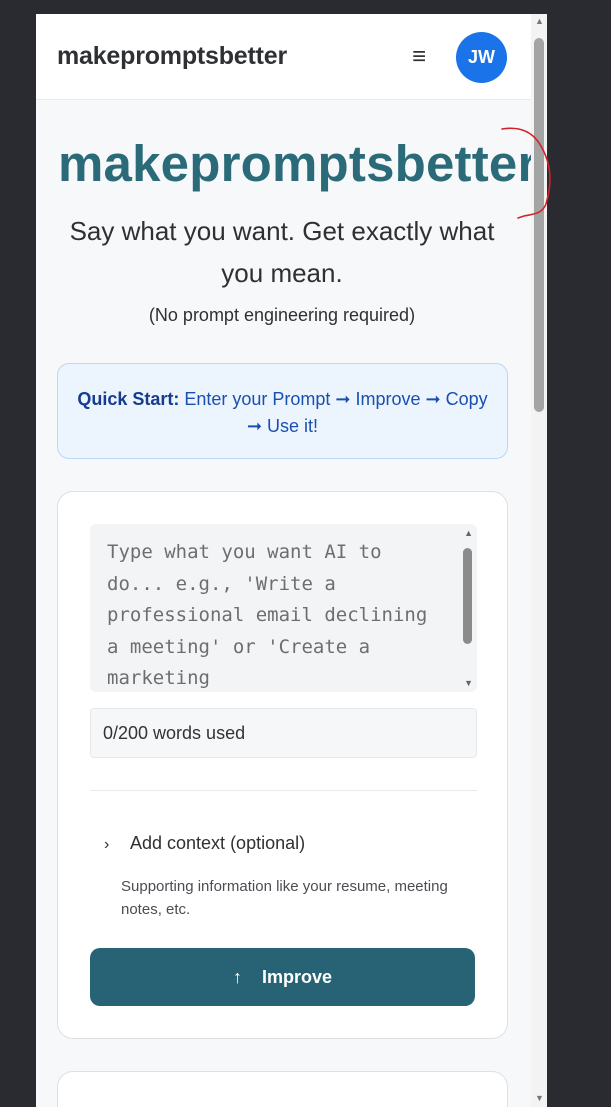  I want to click on next-card, so click(282, 1089).